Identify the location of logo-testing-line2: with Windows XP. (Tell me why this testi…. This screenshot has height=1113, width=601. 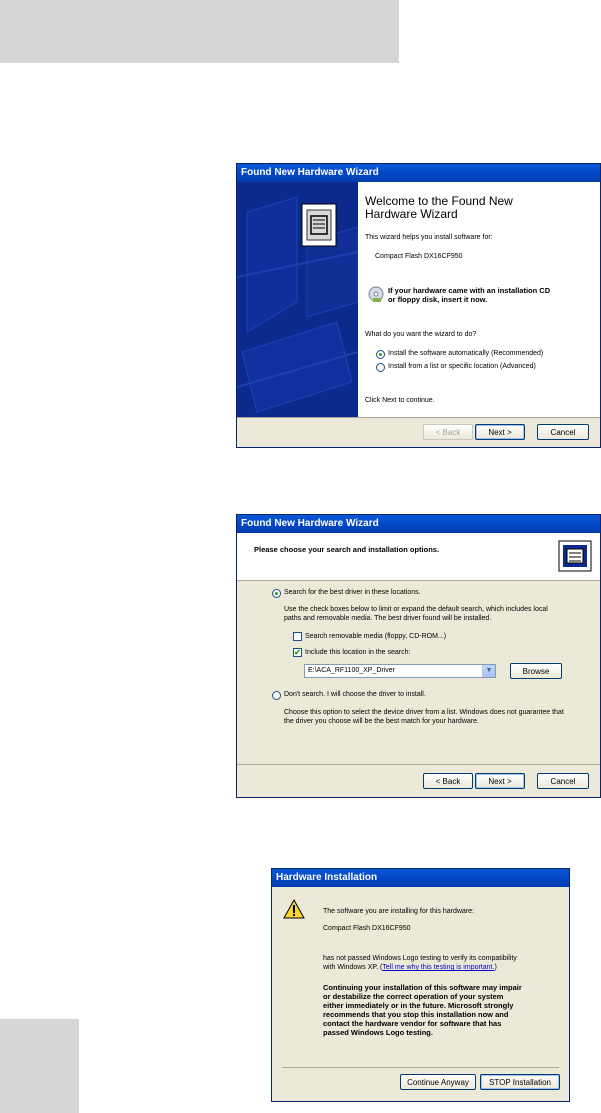
(420, 967).